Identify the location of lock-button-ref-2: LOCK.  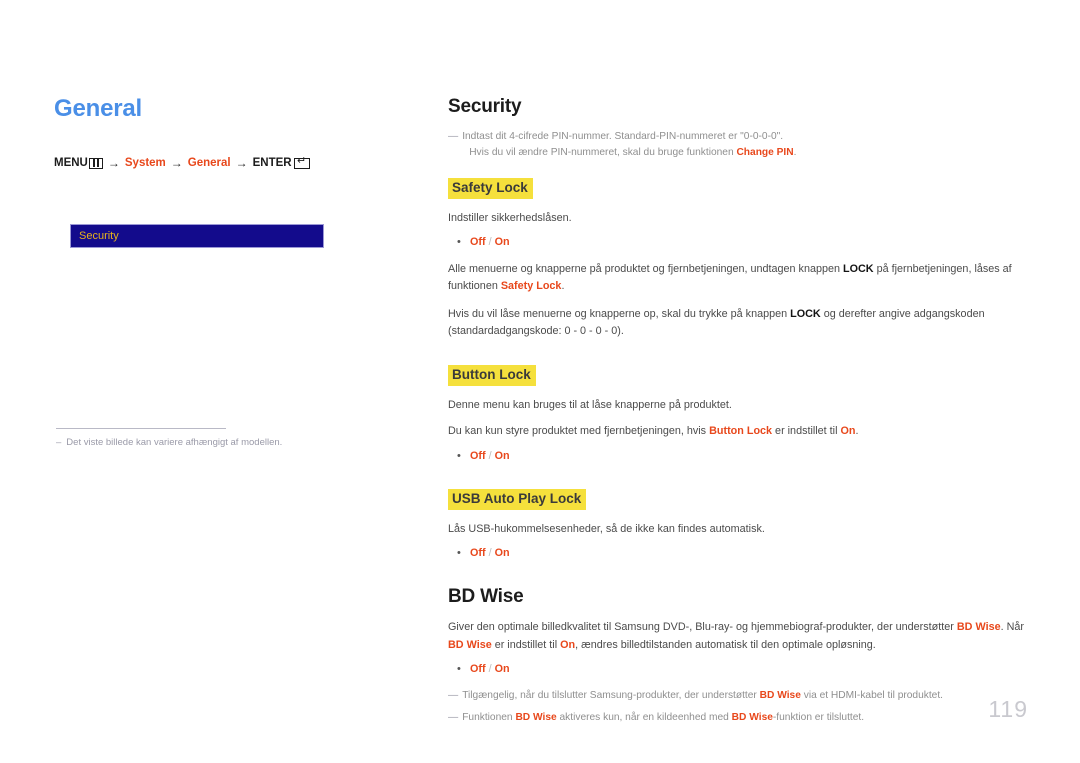
(805, 313).